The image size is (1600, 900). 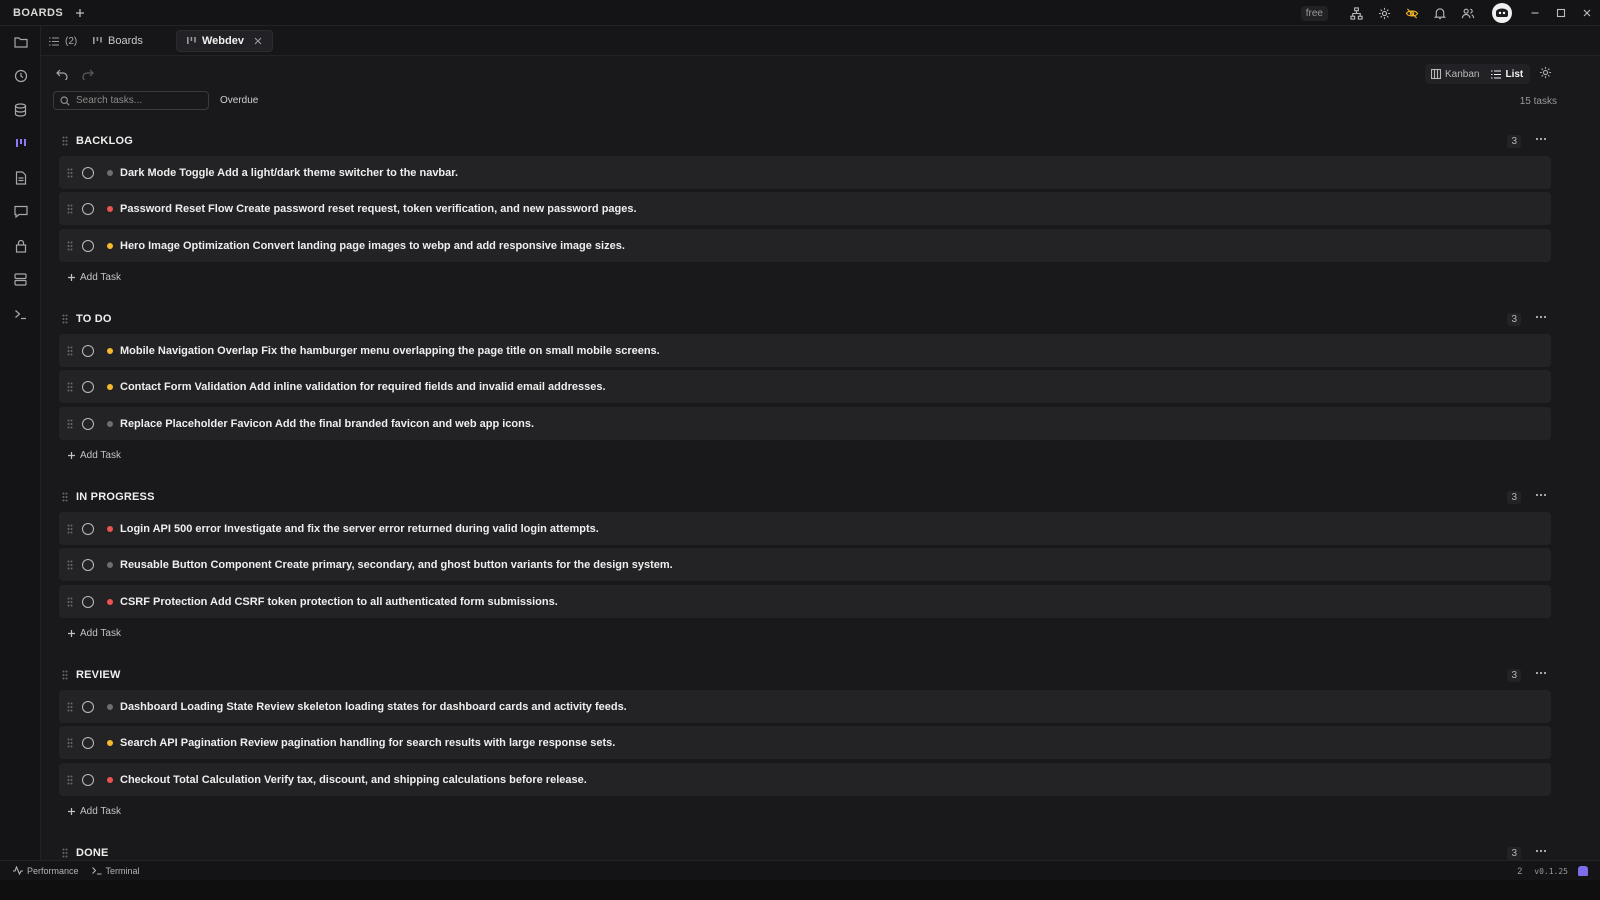 I want to click on kanban-view-label: Kanban, so click(x=1462, y=74).